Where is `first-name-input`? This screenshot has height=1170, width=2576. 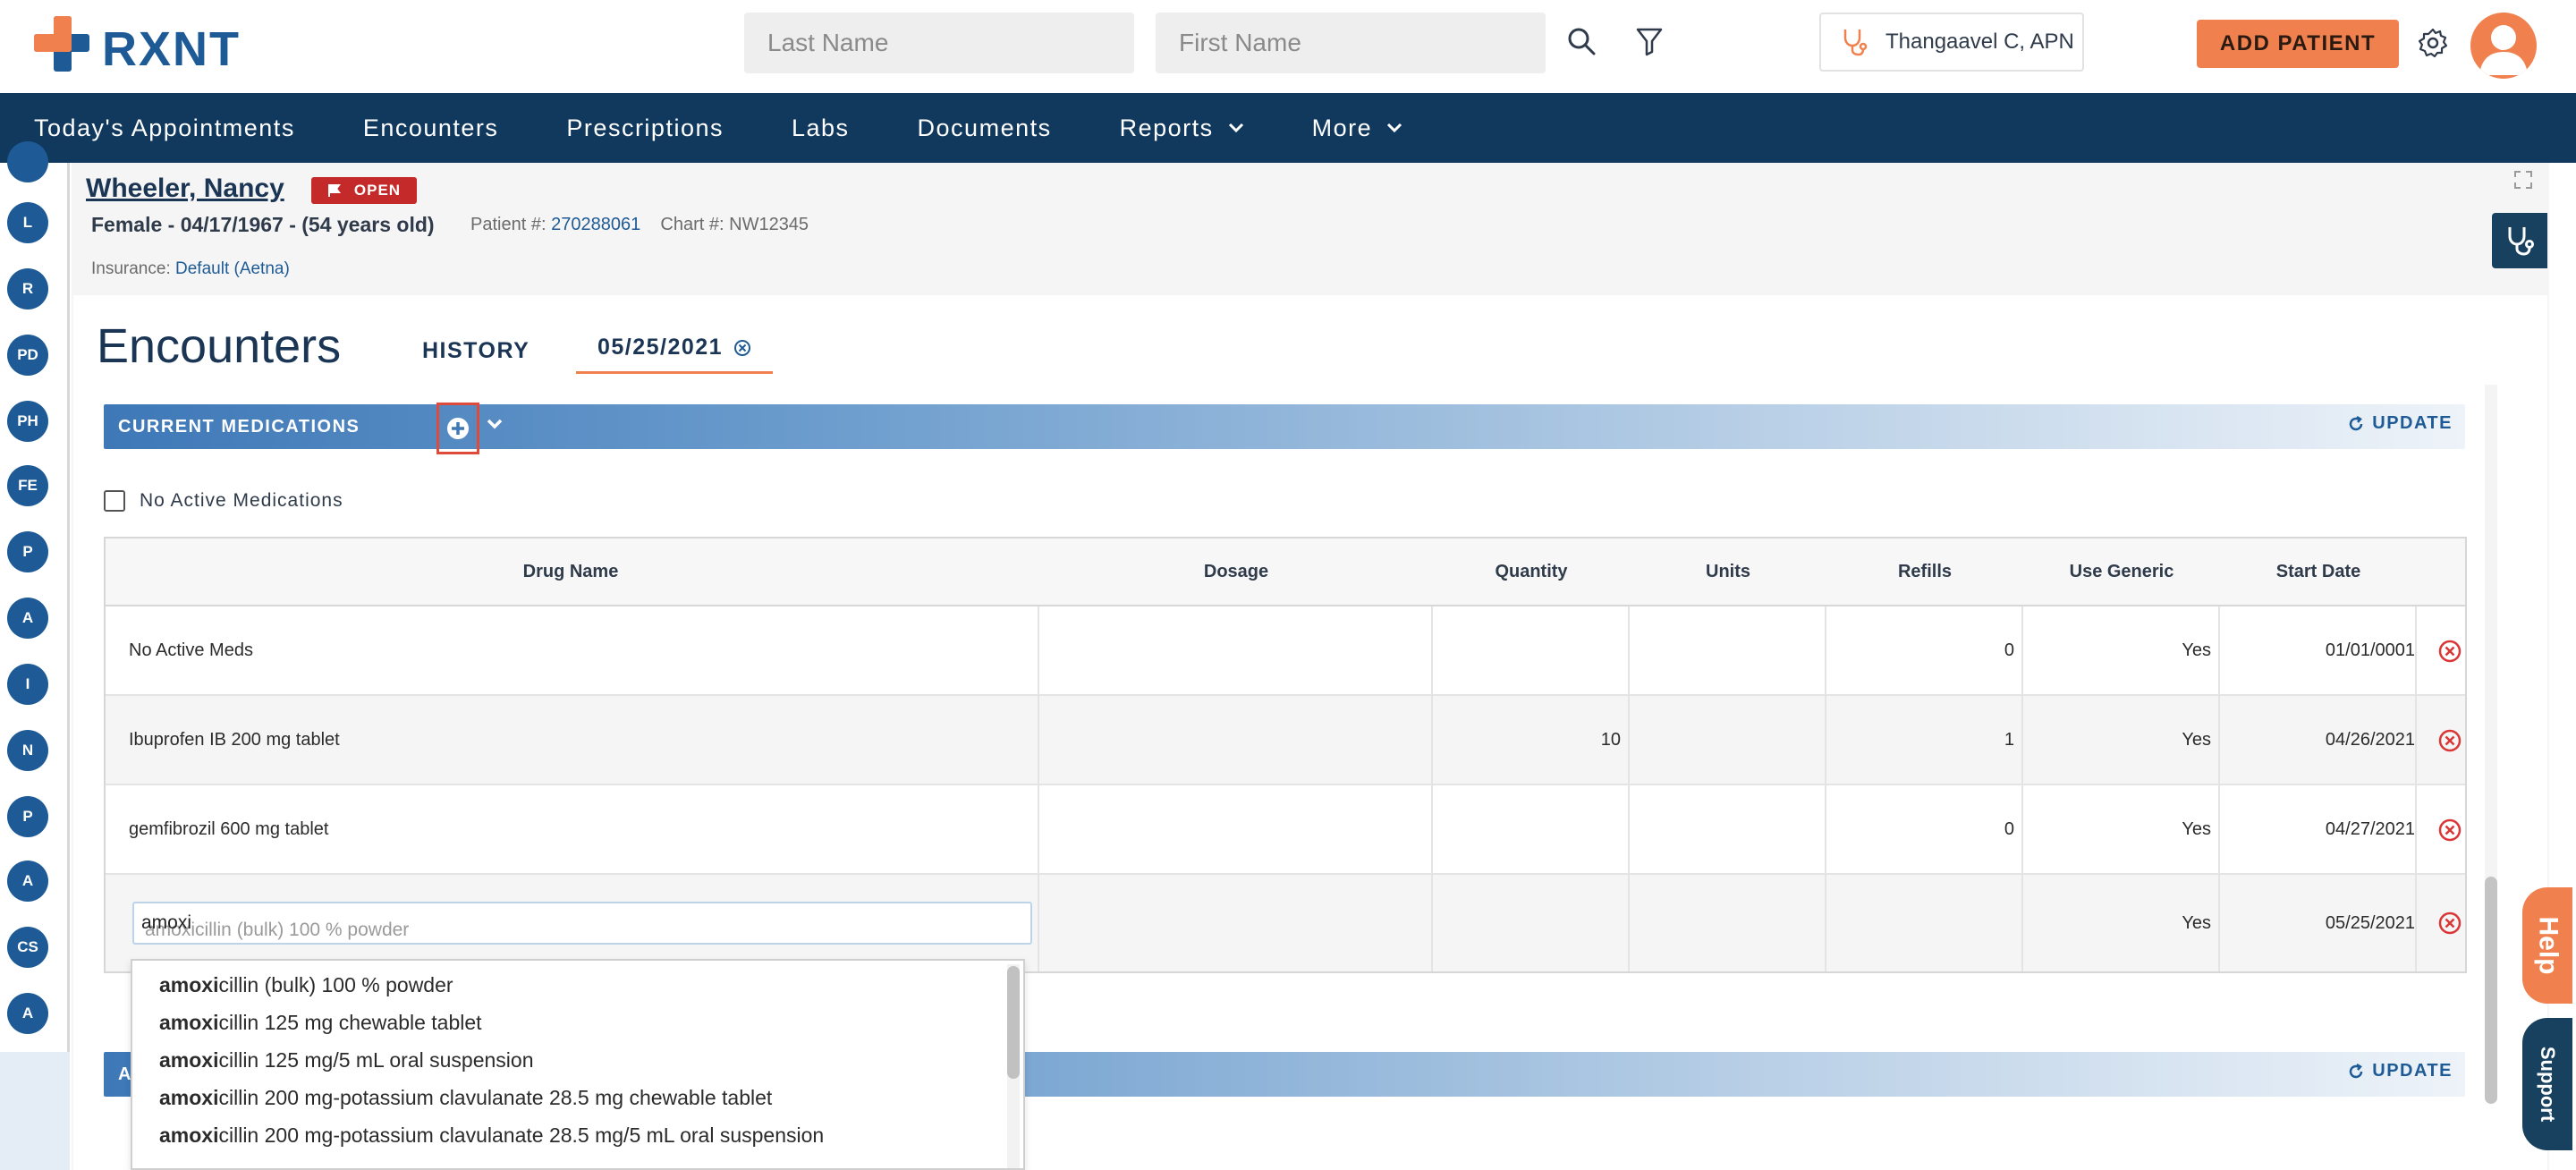
first-name-input is located at coordinates (1351, 43).